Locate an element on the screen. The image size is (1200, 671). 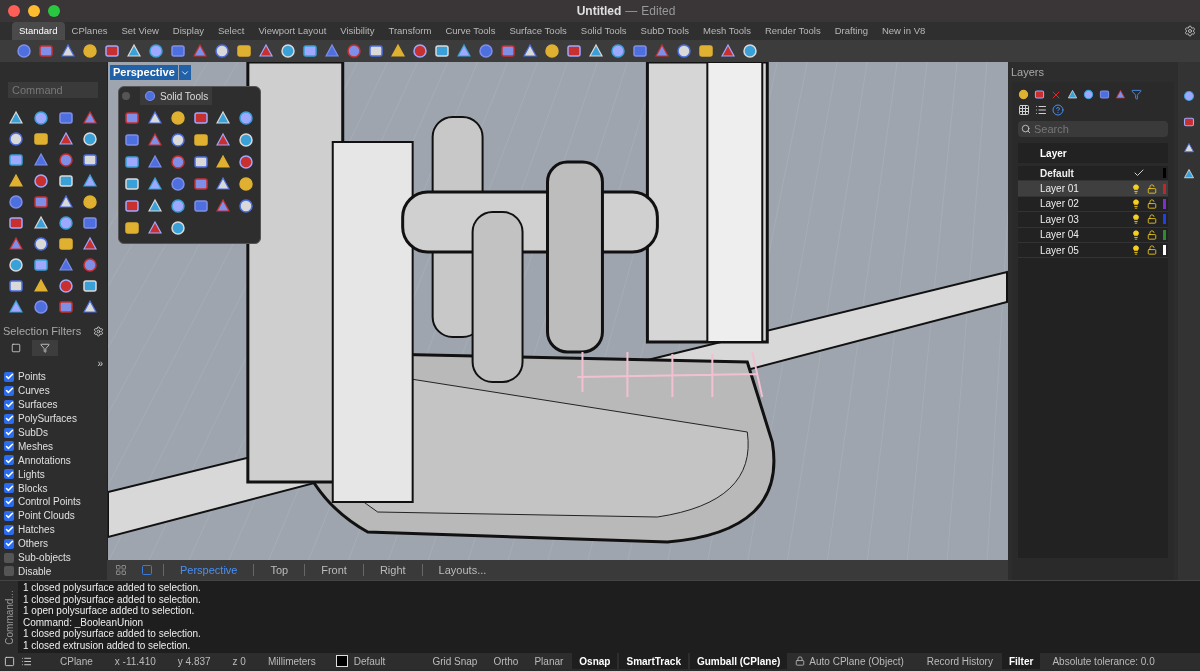
toolbar-tab: Mesh Tools is located at coordinates (727, 31).